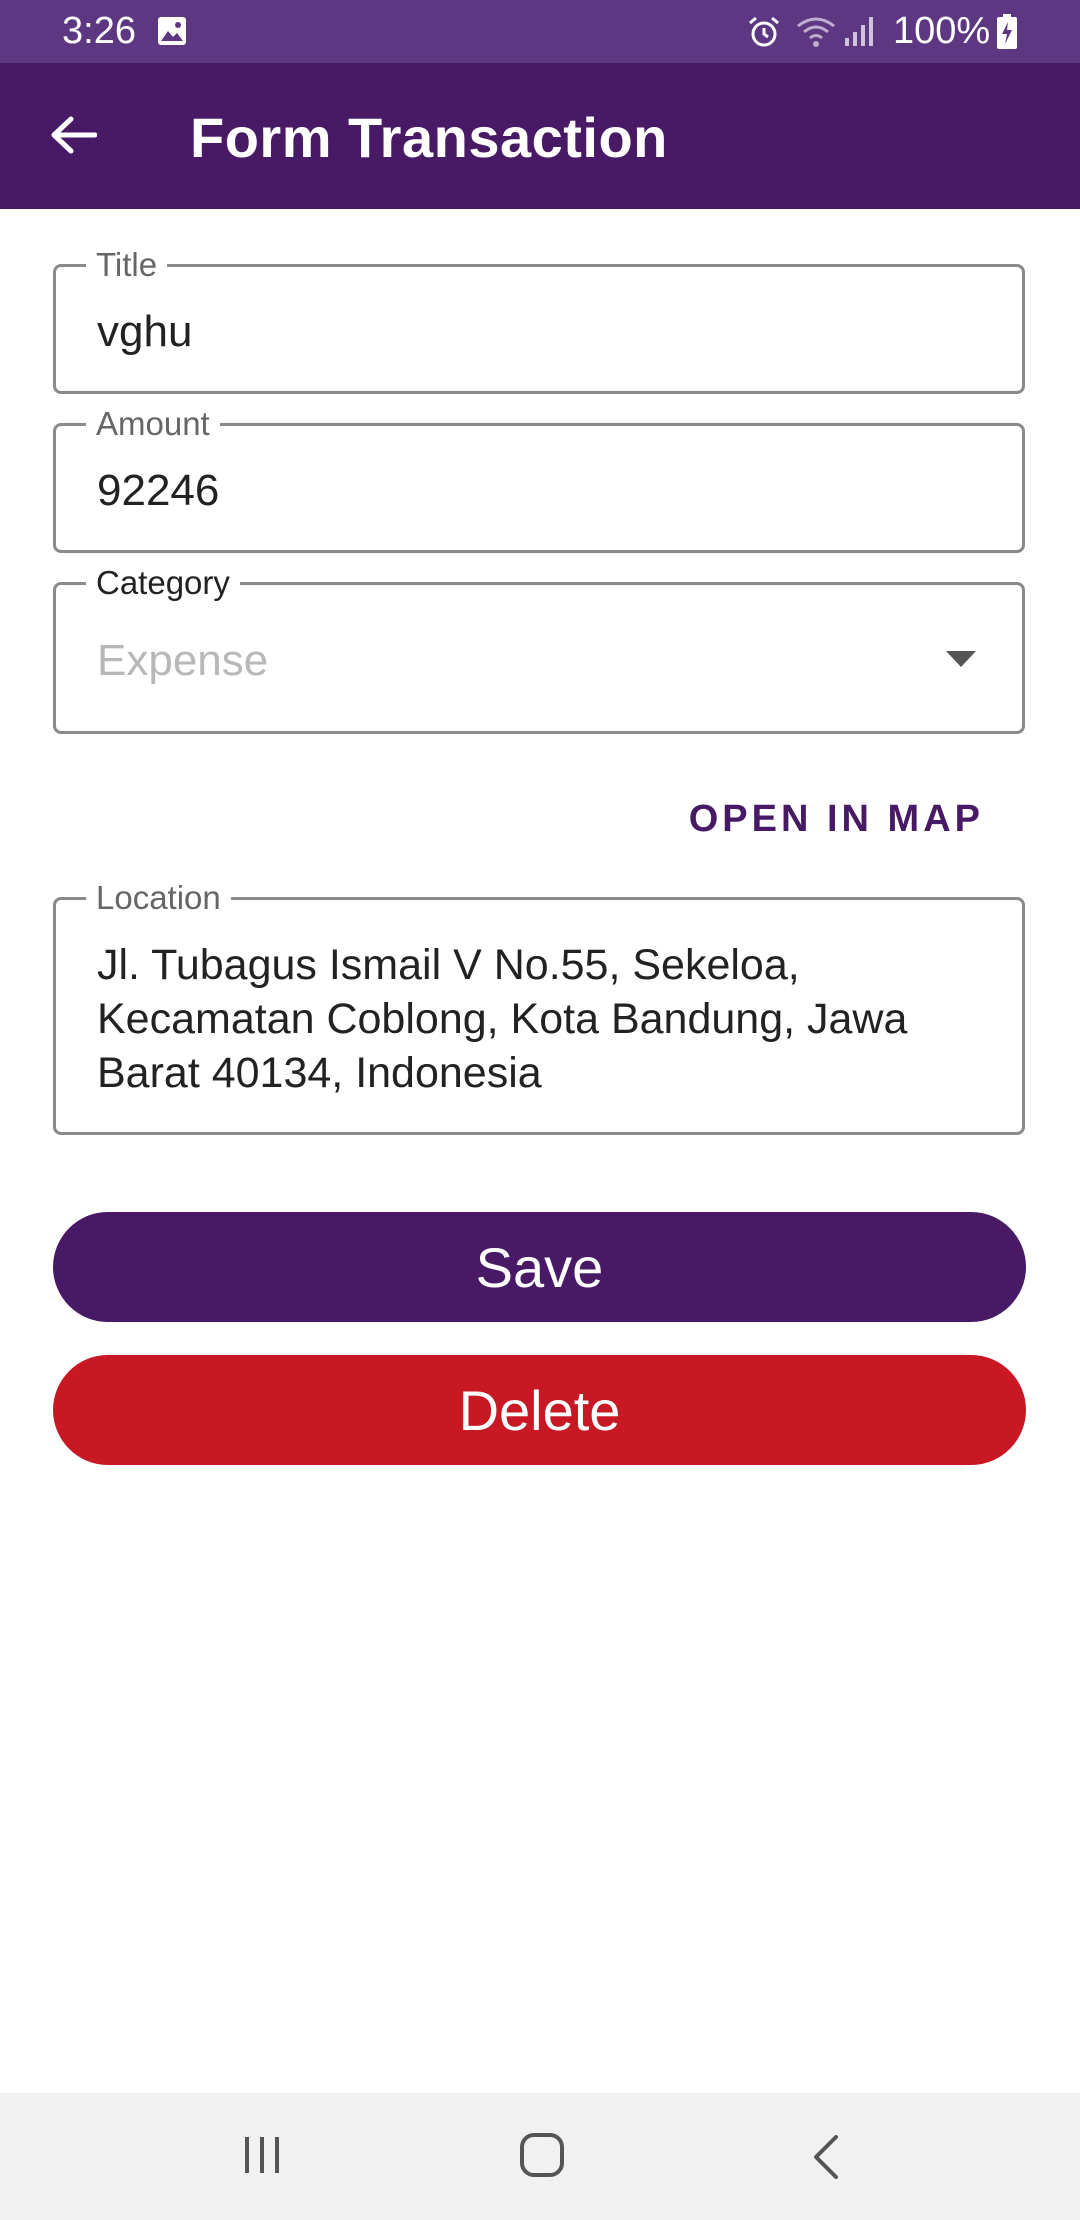  I want to click on recents-icon, so click(262, 2155).